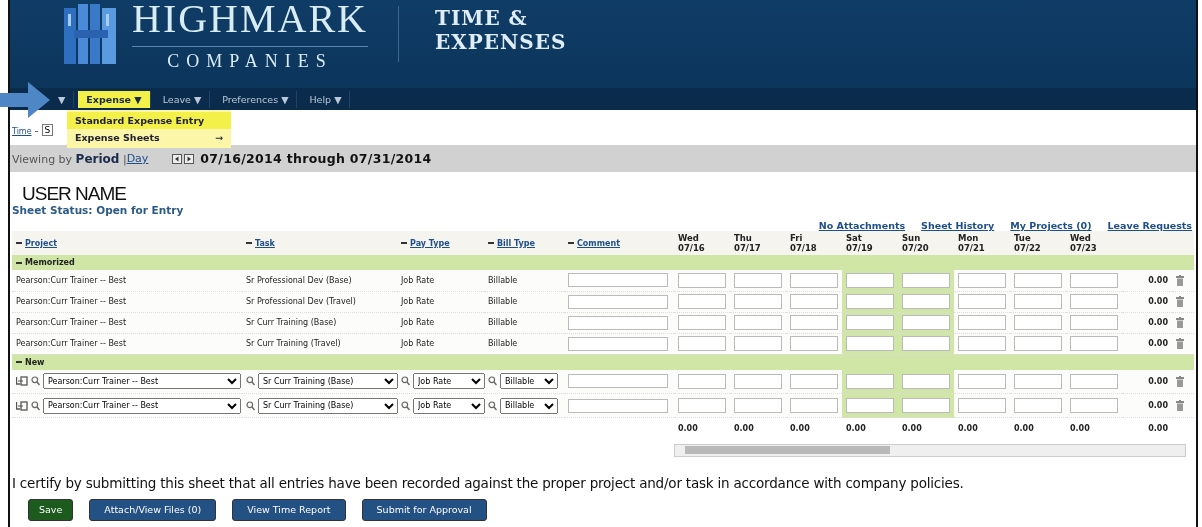 Image resolution: width=1202 pixels, height=527 pixels. Describe the element at coordinates (256, 99) in the screenshot. I see `menu-item: Preferences ▼` at that location.